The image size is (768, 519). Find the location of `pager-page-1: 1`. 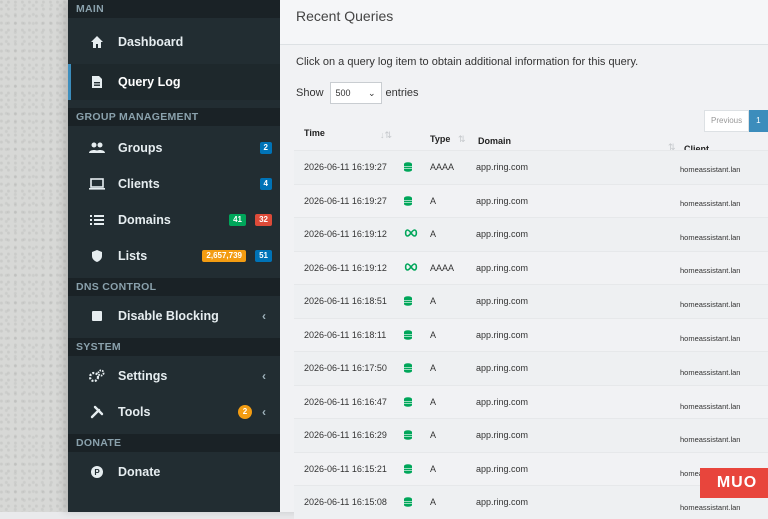

pager-page-1: 1 is located at coordinates (758, 121).